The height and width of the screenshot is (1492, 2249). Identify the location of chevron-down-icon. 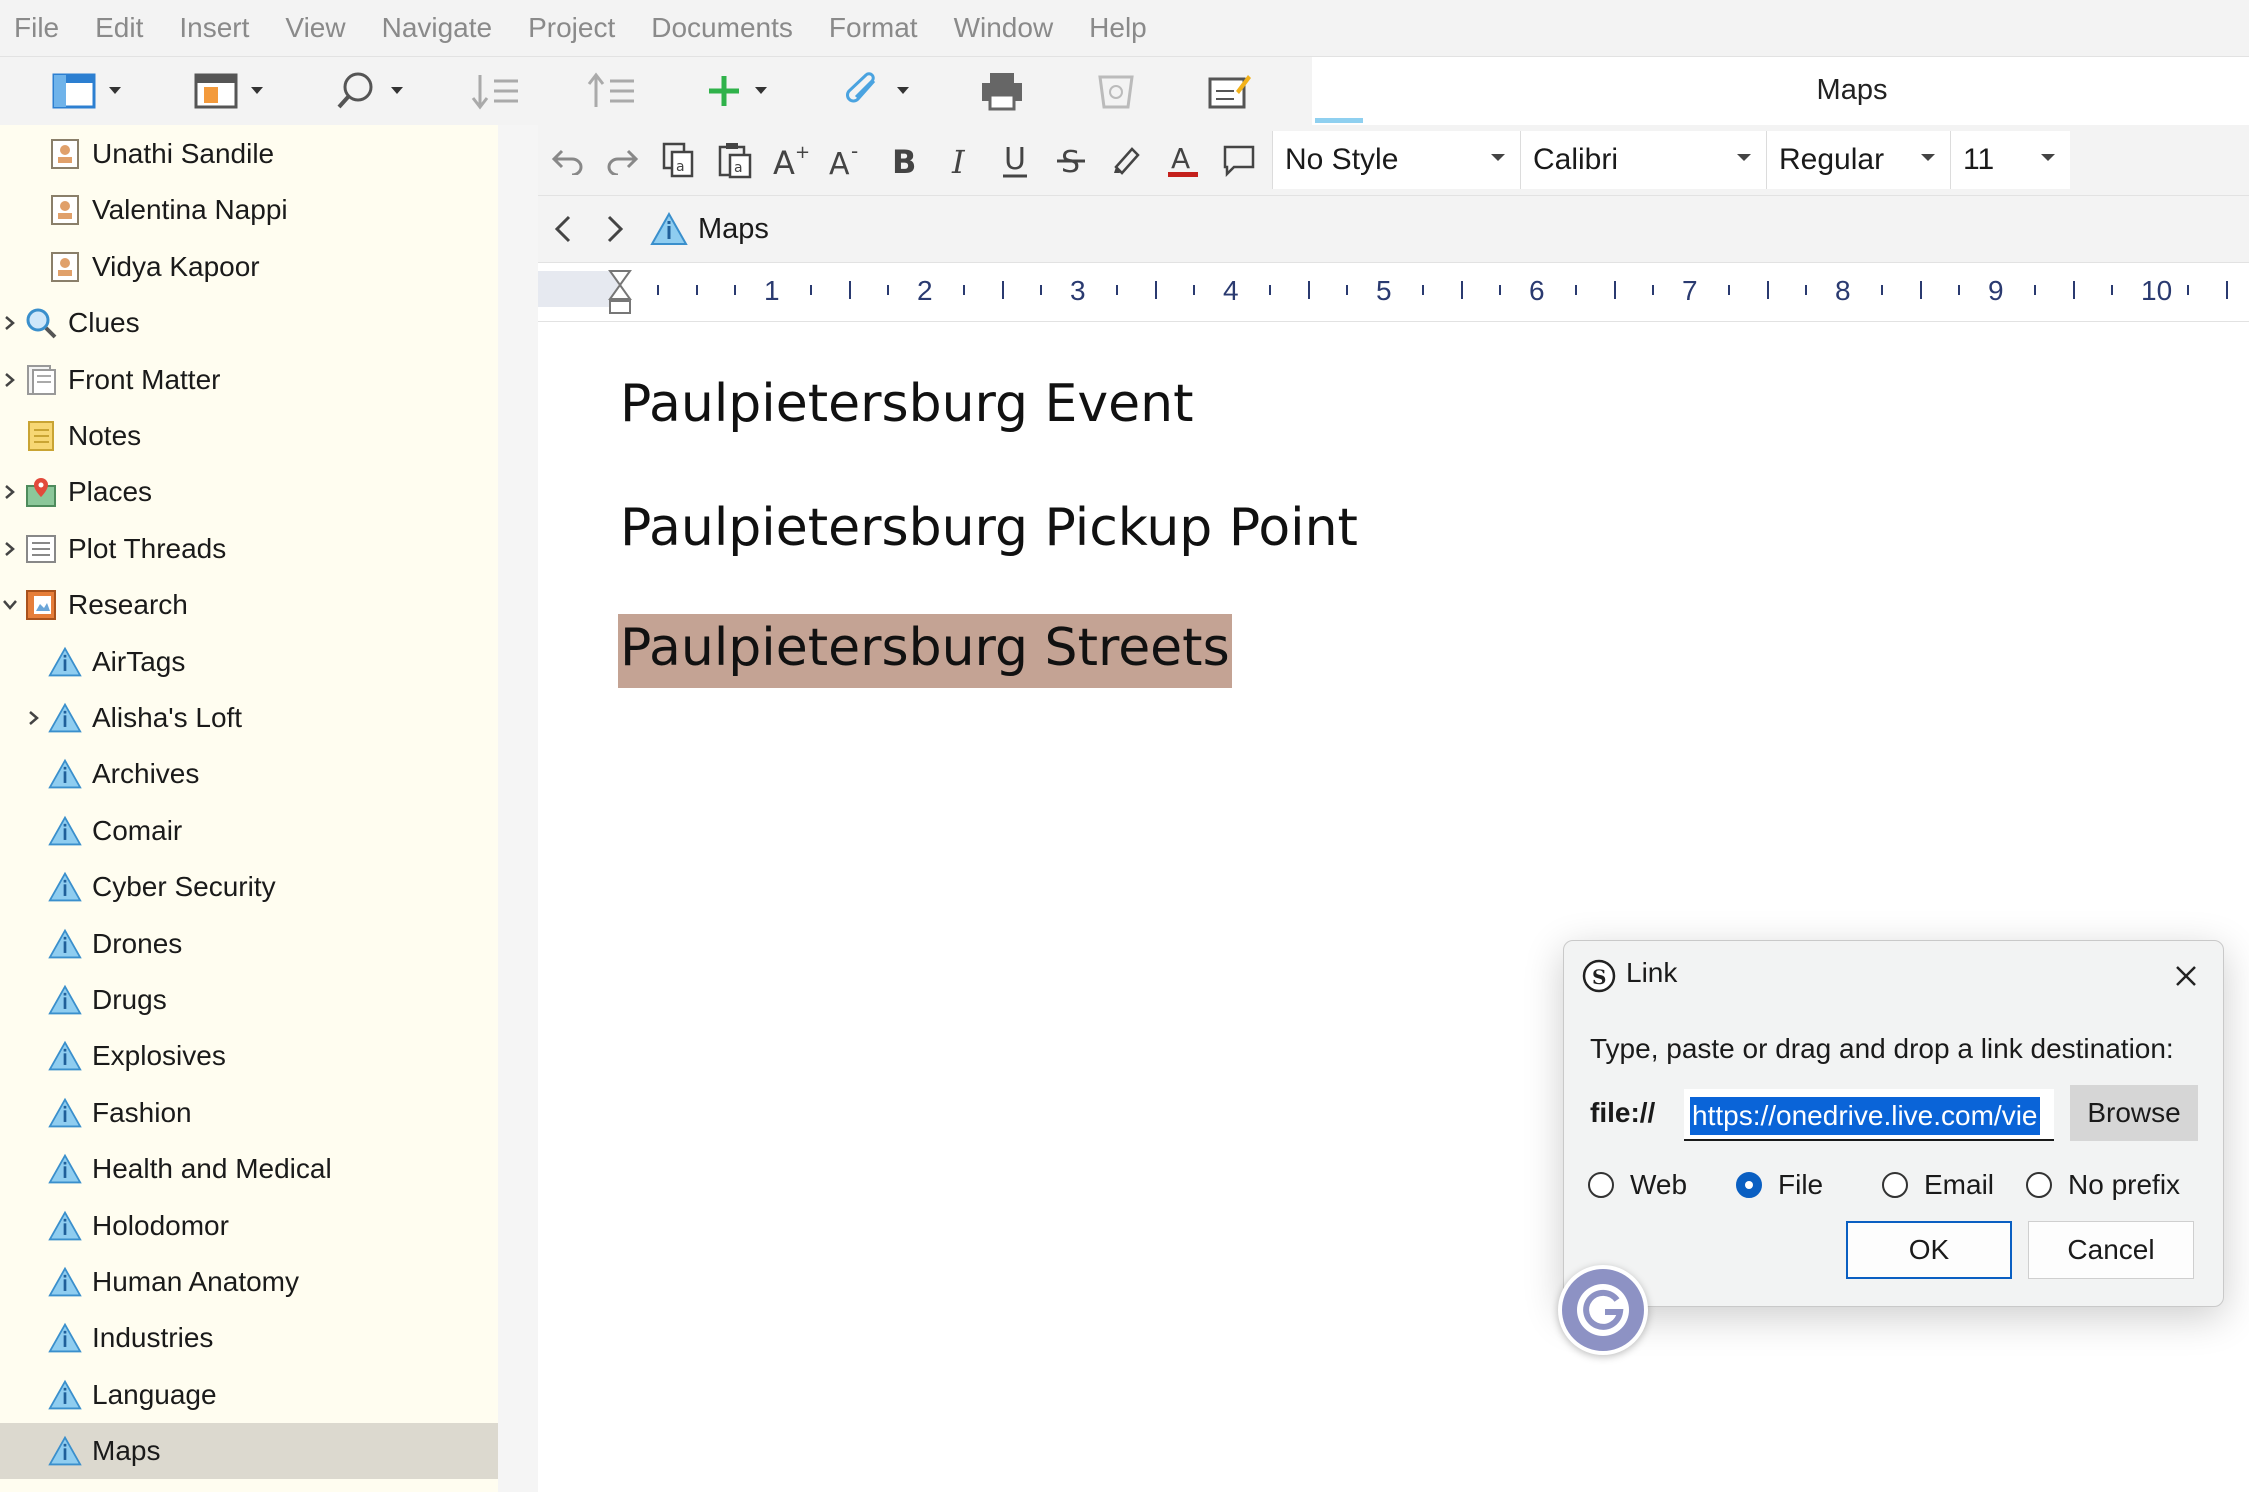
(10, 605).